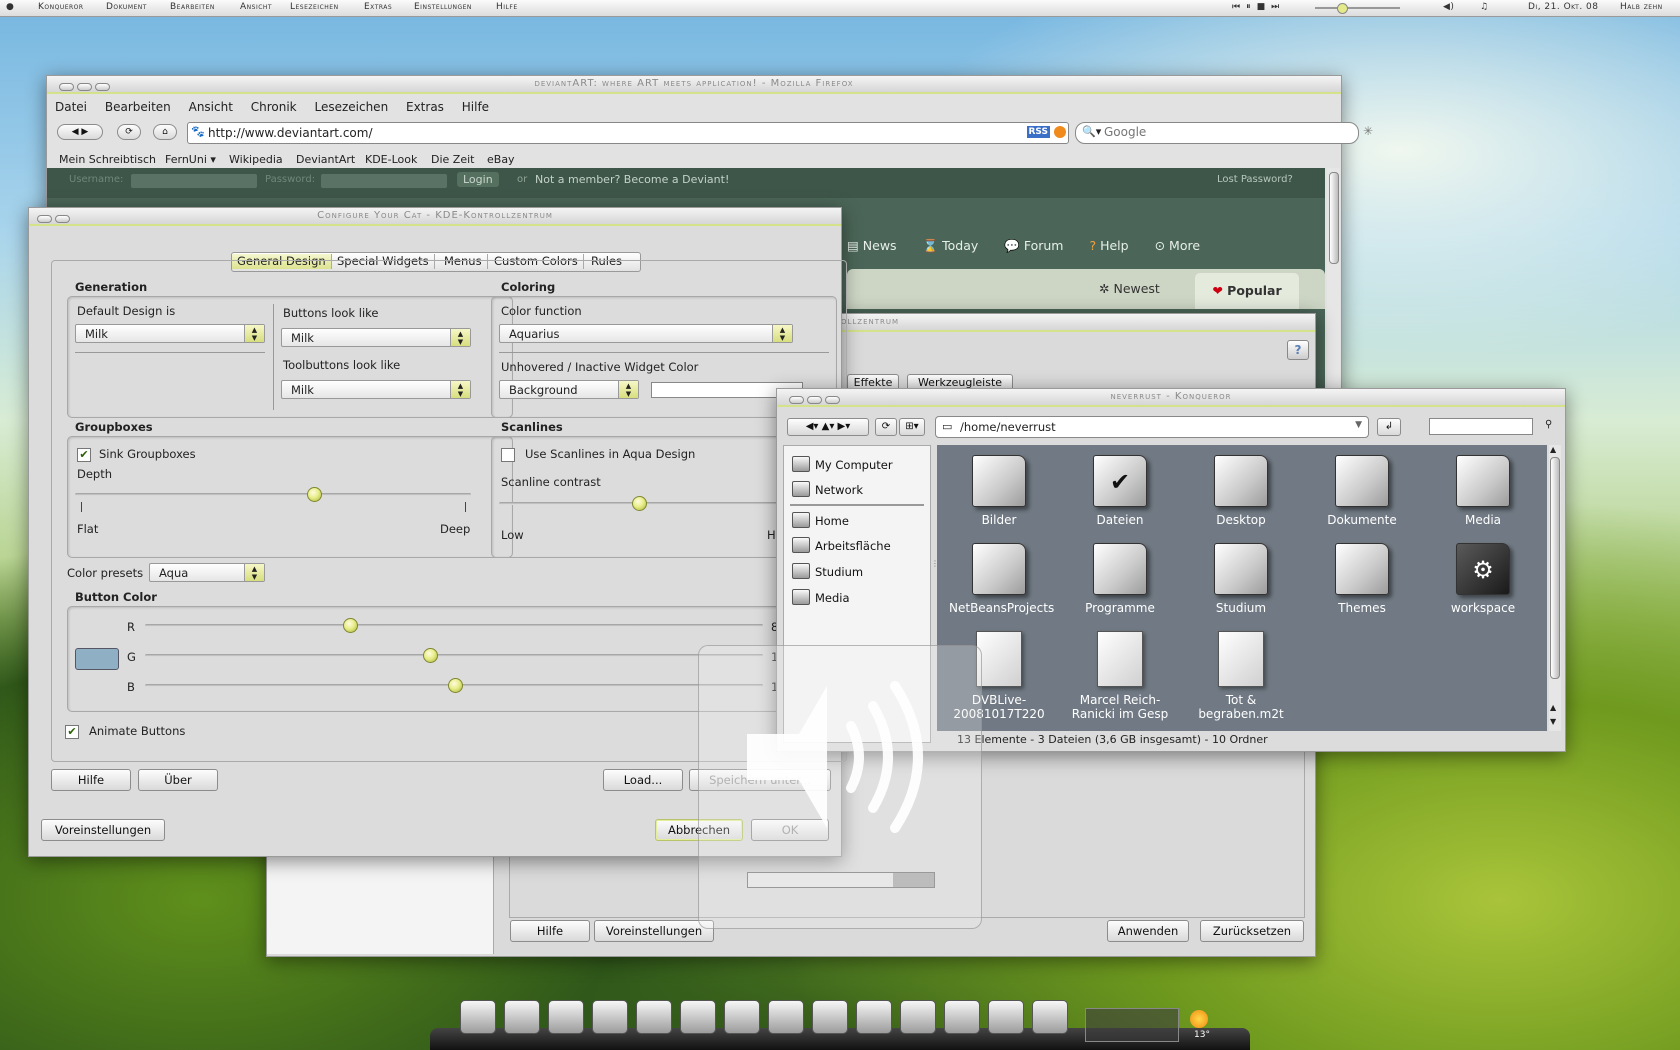  Describe the element at coordinates (378, 7) in the screenshot. I see `menu-extras: Extras` at that location.